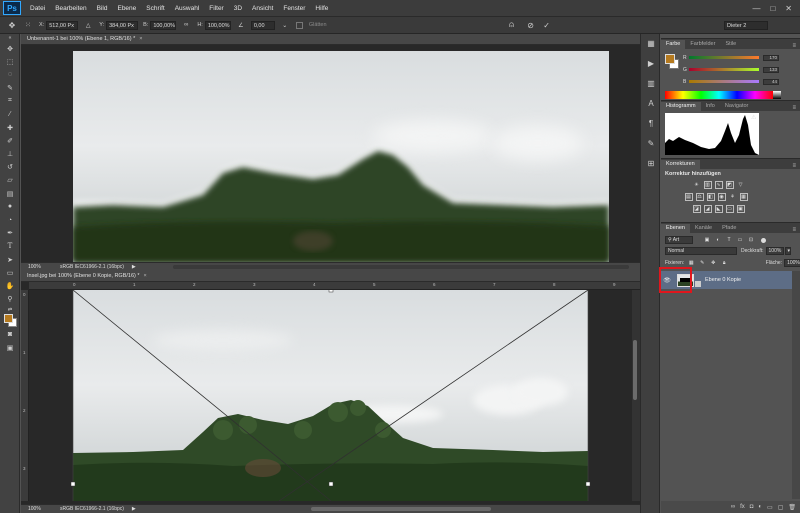  Describe the element at coordinates (718, 209) in the screenshot. I see `threshold-icon: ◣` at that location.